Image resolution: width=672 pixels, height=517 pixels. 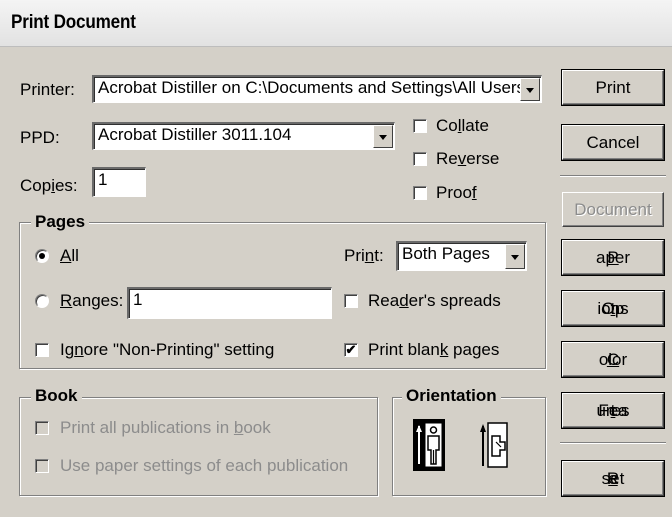 I want to click on reverse-checkbox, so click(x=420, y=159).